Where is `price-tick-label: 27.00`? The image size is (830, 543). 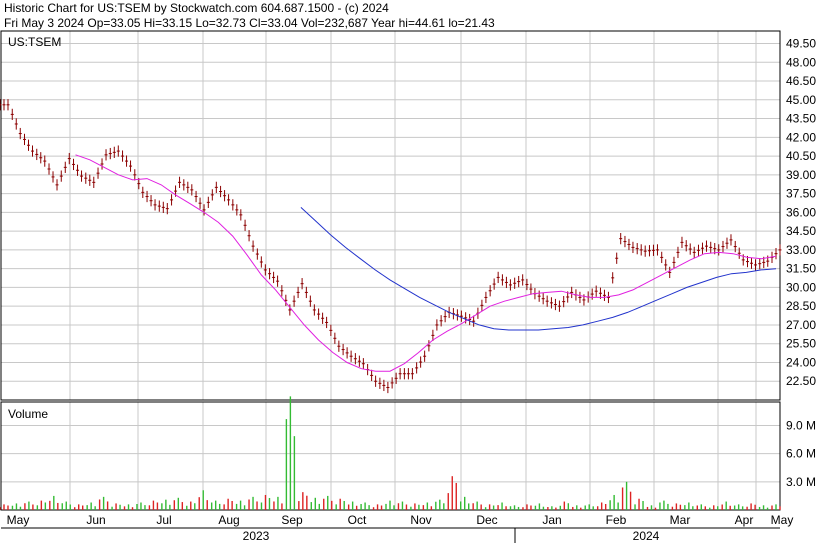
price-tick-label: 27.00 is located at coordinates (801, 325).